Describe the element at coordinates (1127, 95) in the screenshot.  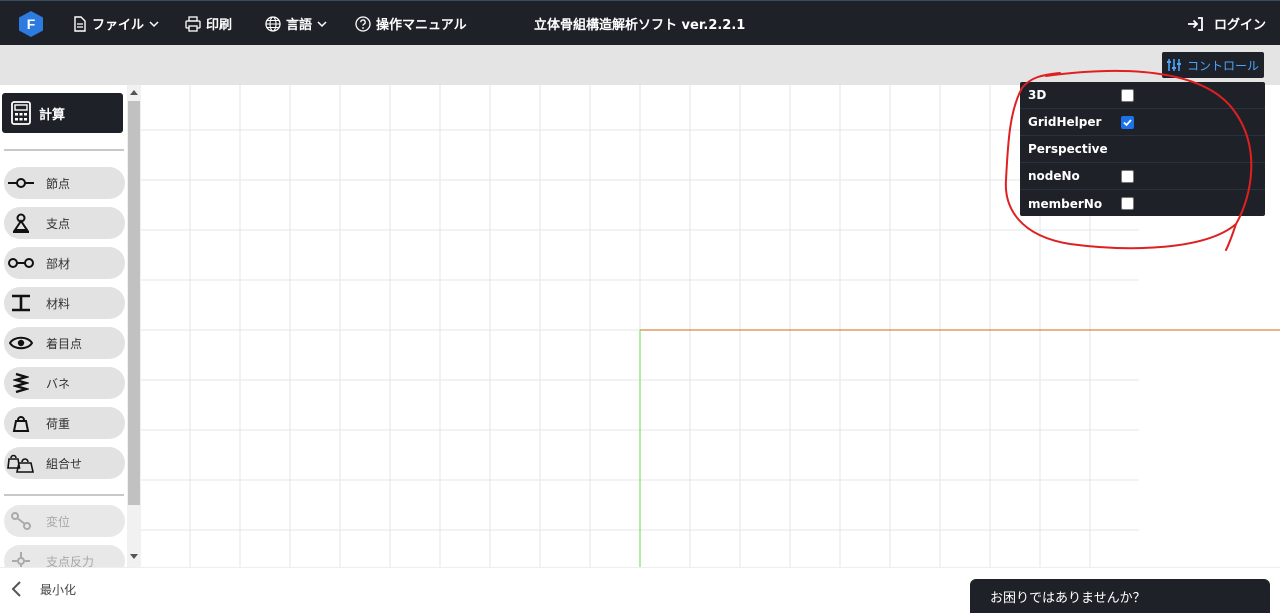
I see `checkbox-3d` at that location.